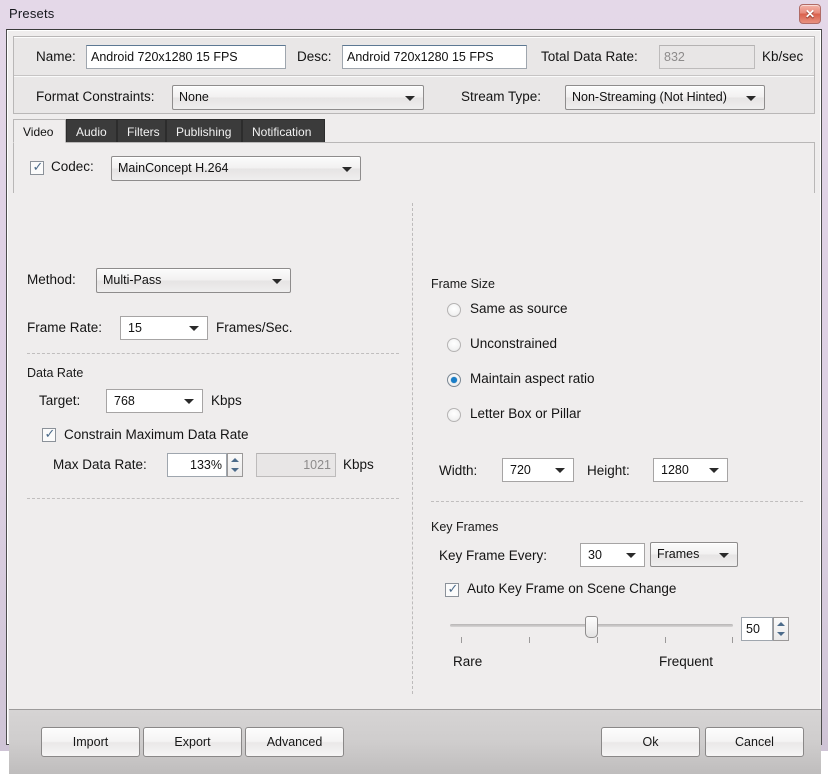  What do you see at coordinates (678, 554) in the screenshot?
I see `key-frame-unit-value: Frames` at bounding box center [678, 554].